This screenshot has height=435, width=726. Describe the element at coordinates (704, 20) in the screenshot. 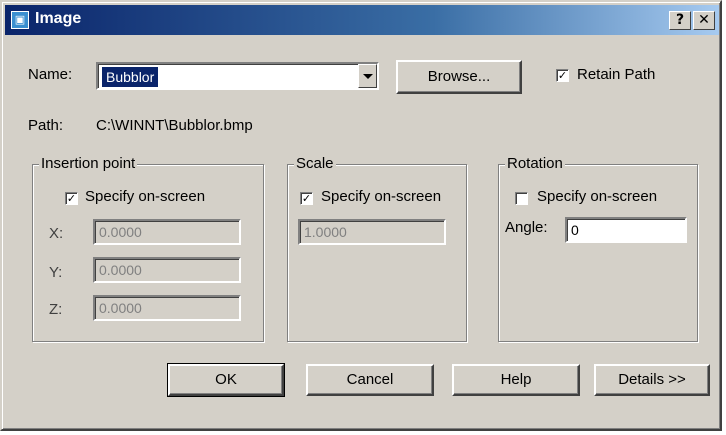

I see `close-icon: ✕` at that location.